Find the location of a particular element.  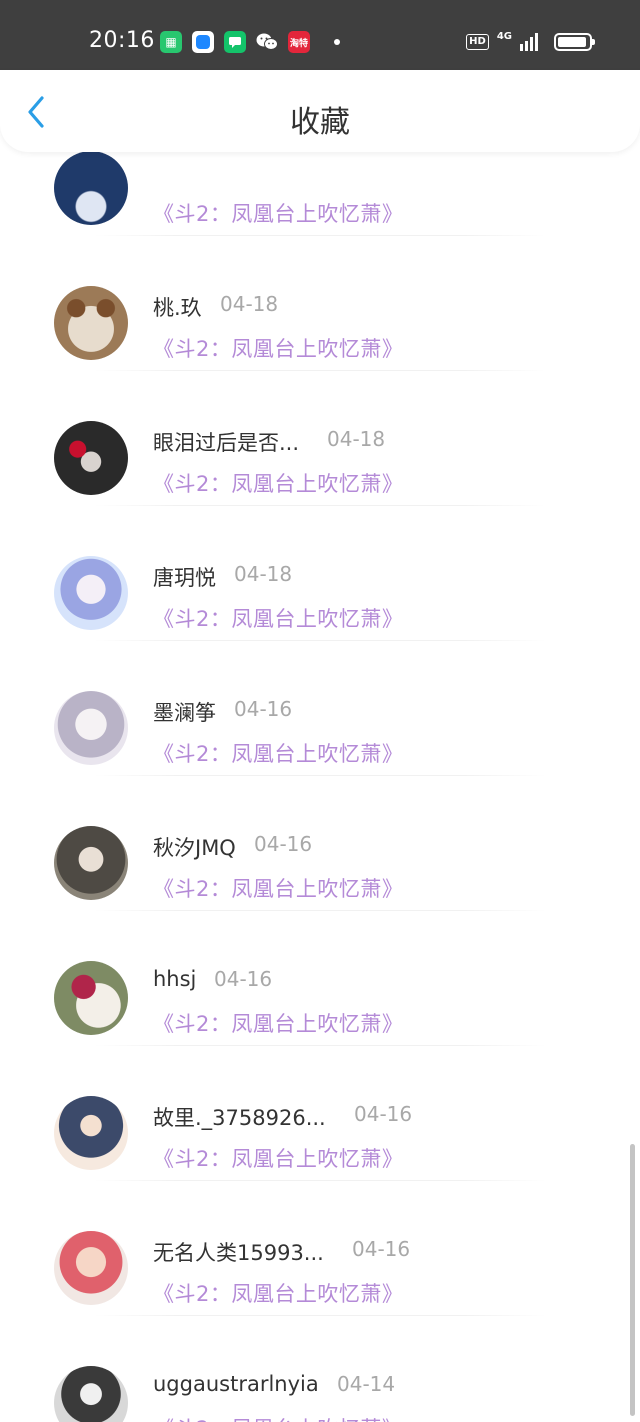

wechat-icon is located at coordinates (267, 42).